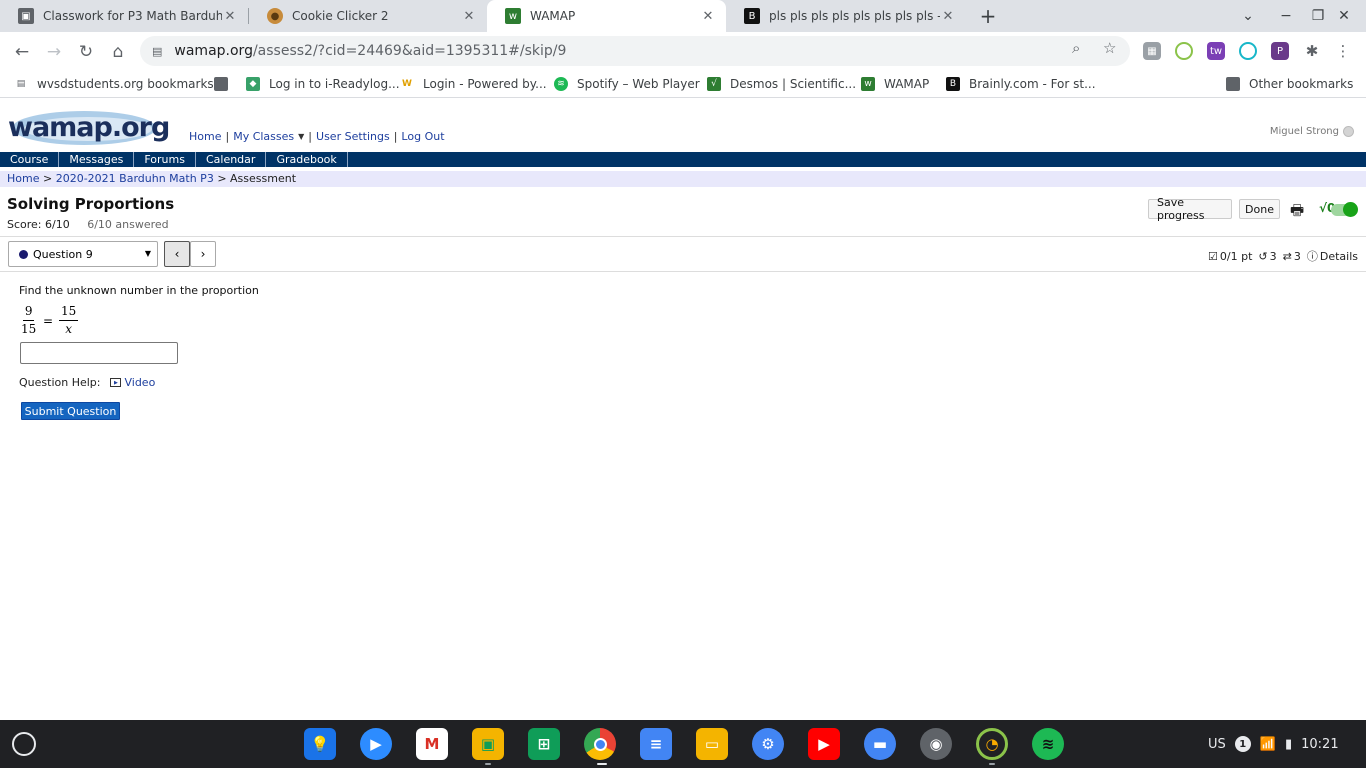 The width and height of the screenshot is (1366, 768). I want to click on question-select: Question 9 ▼, so click(83, 254).